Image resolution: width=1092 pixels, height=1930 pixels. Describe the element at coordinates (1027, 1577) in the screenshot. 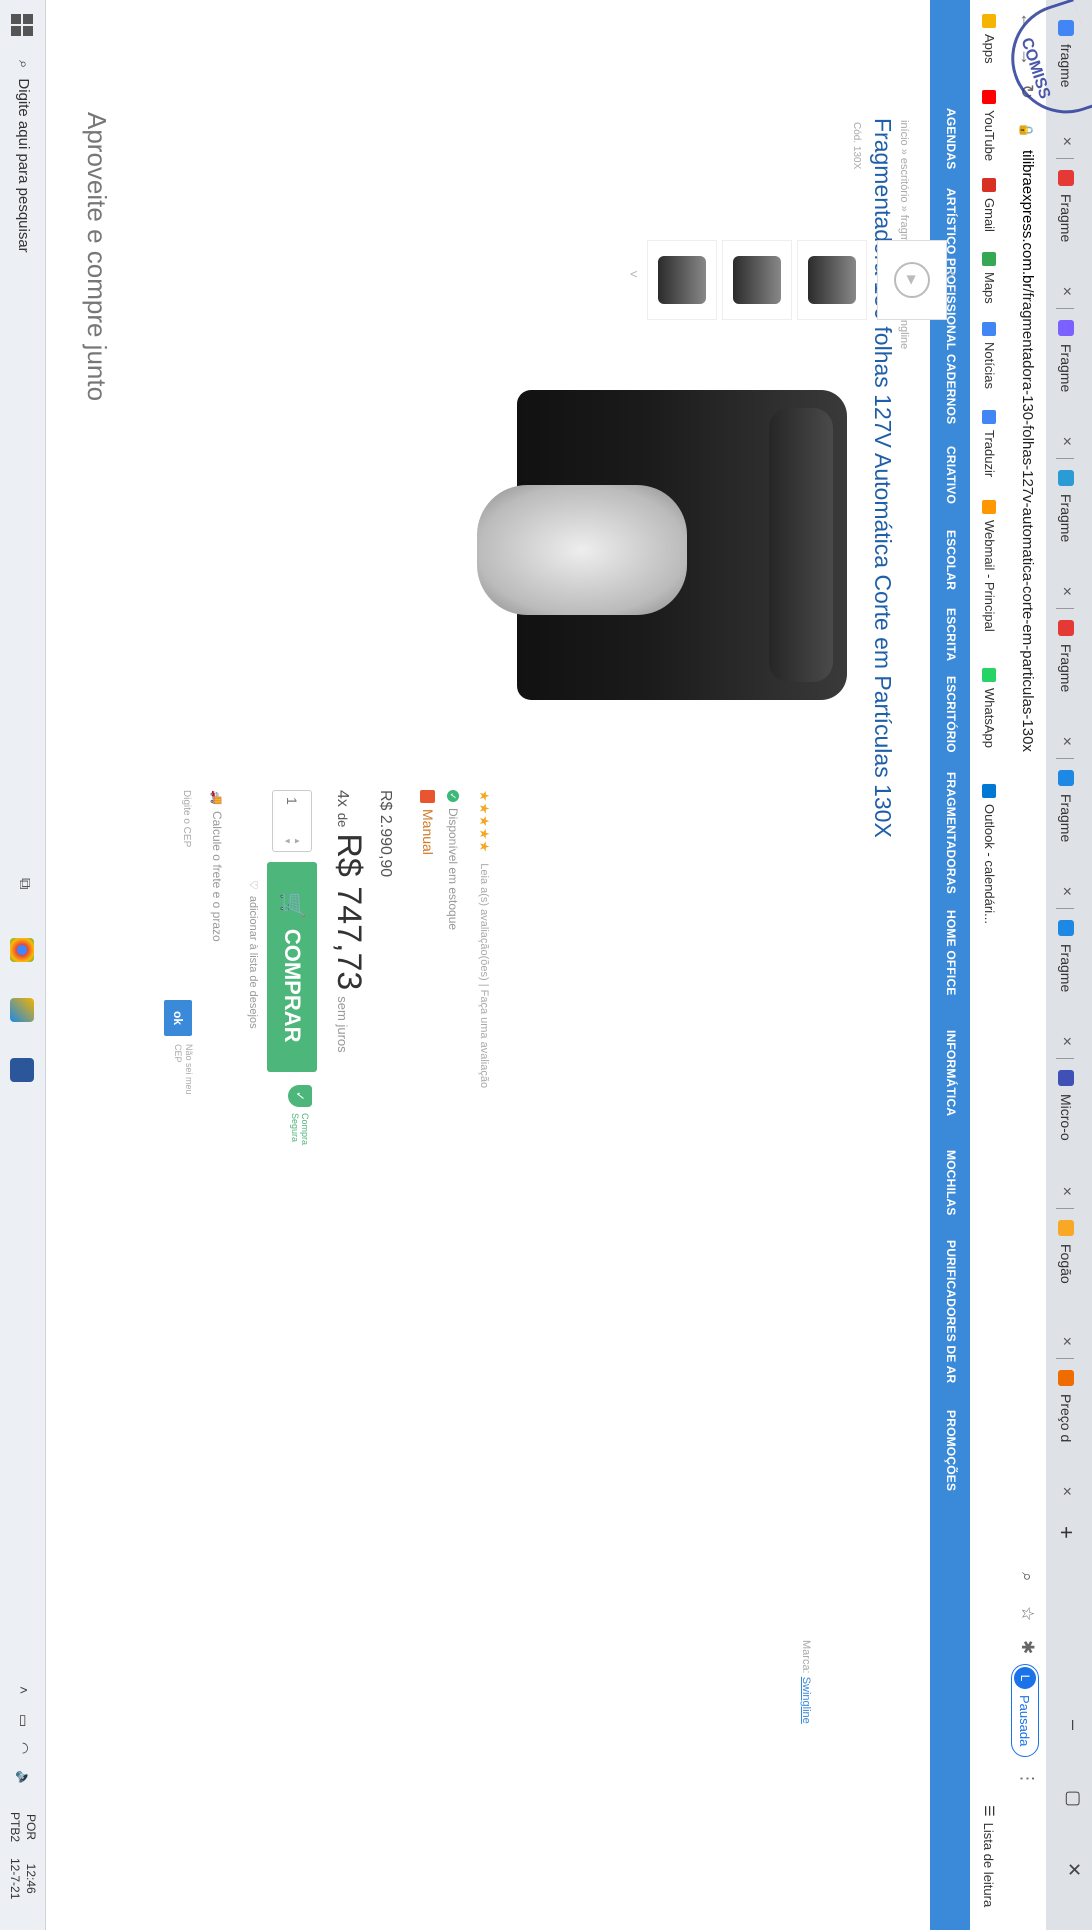

I see `zoom-icon: ⌕` at that location.